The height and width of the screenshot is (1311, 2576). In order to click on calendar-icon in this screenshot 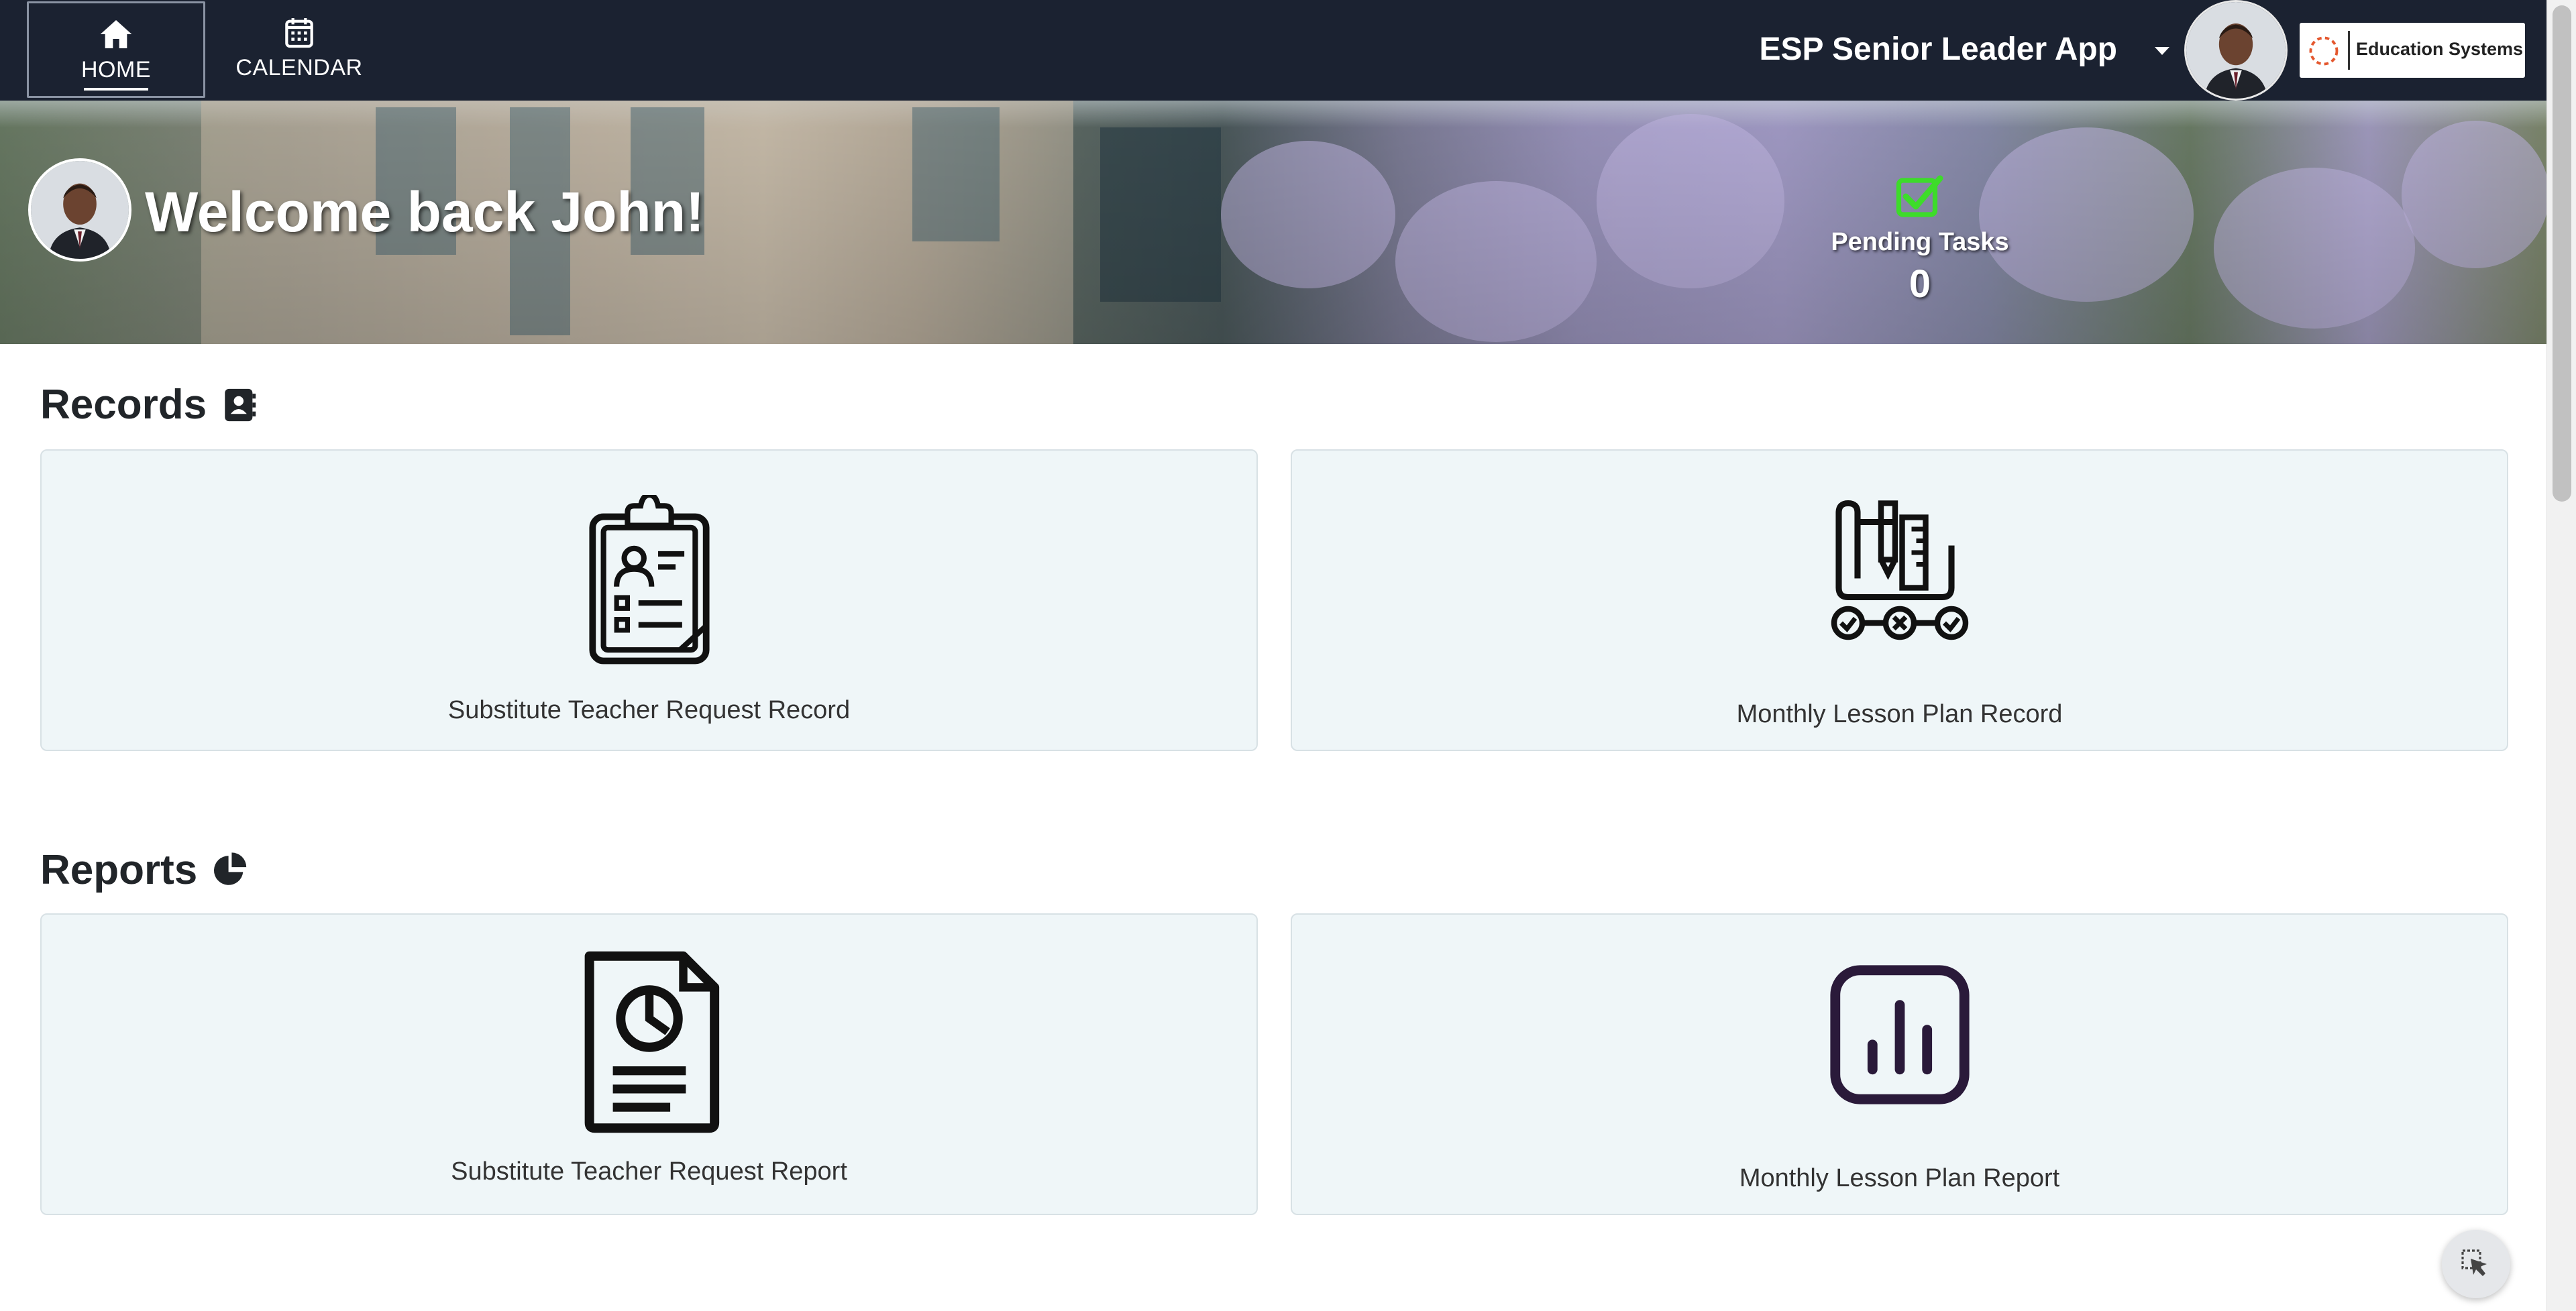, I will do `click(299, 33)`.